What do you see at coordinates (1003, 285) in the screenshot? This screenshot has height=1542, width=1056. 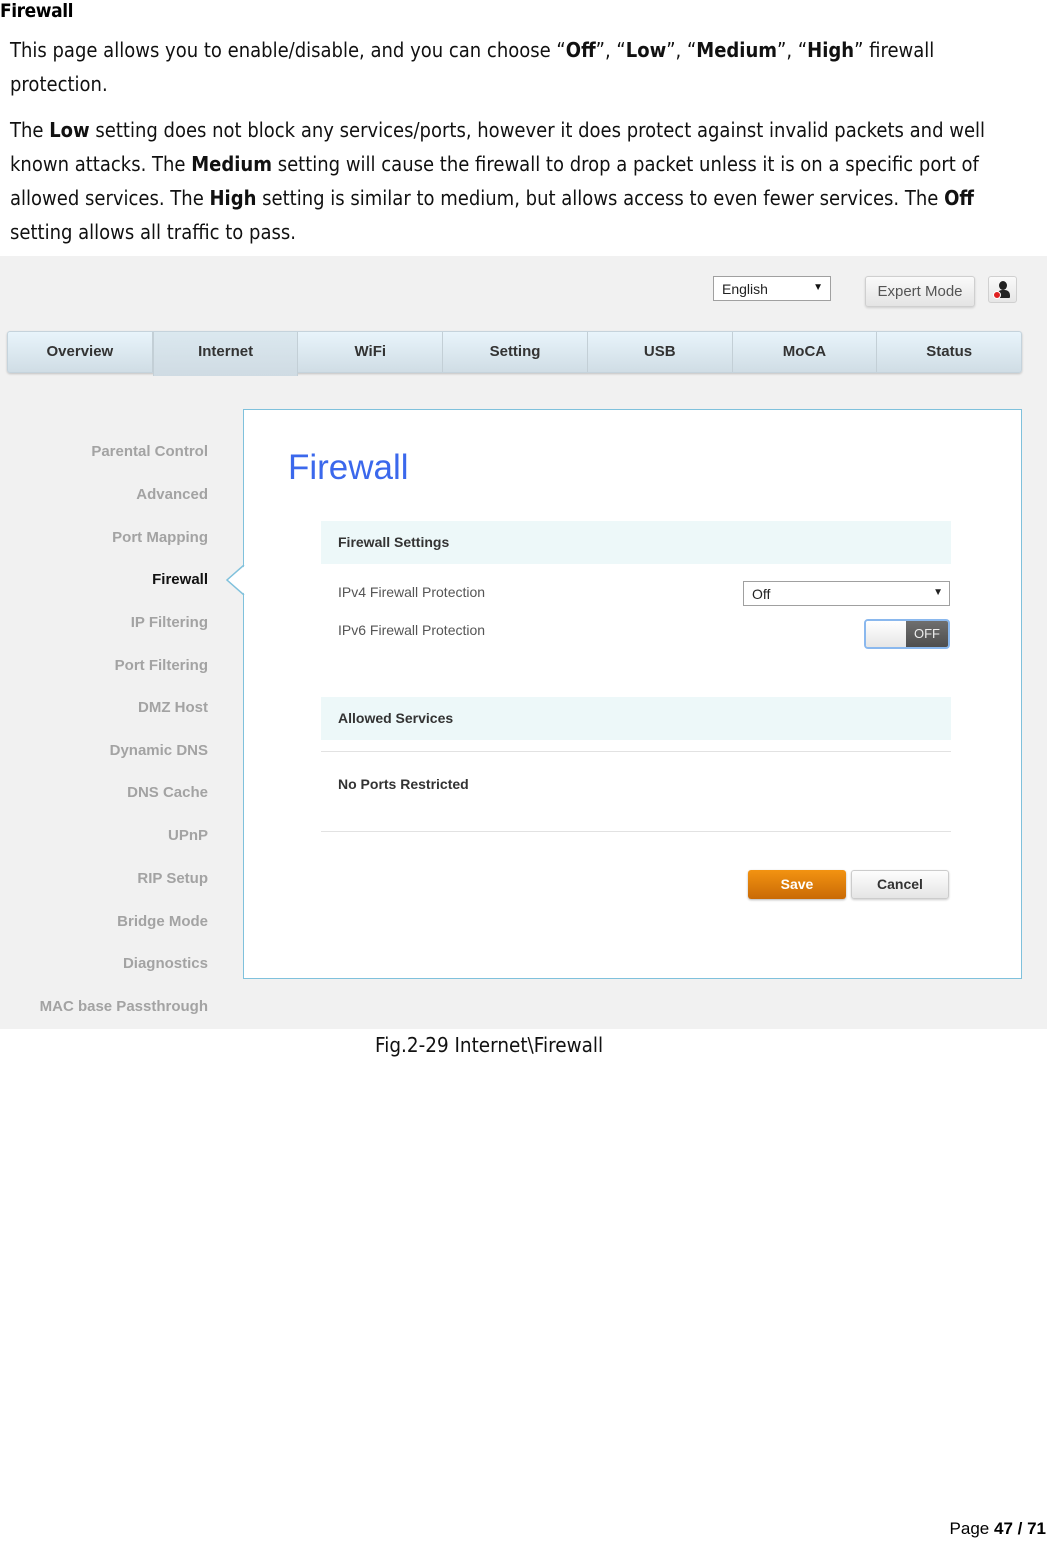 I see `user-icon` at bounding box center [1003, 285].